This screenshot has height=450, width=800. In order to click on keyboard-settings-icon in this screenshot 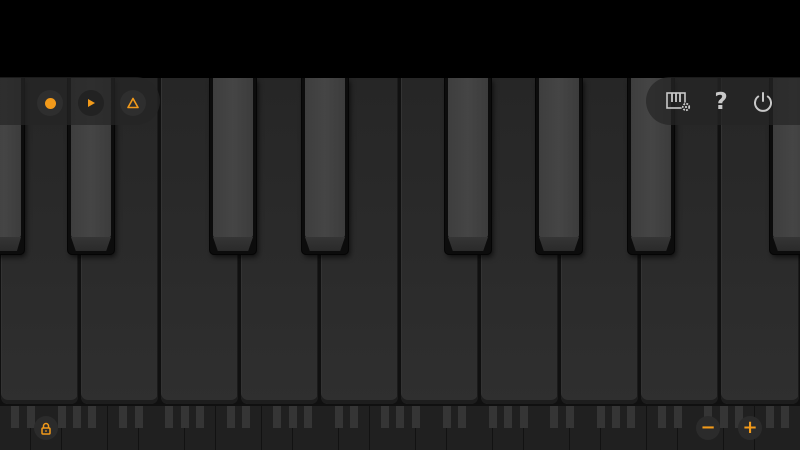, I will do `click(678, 102)`.